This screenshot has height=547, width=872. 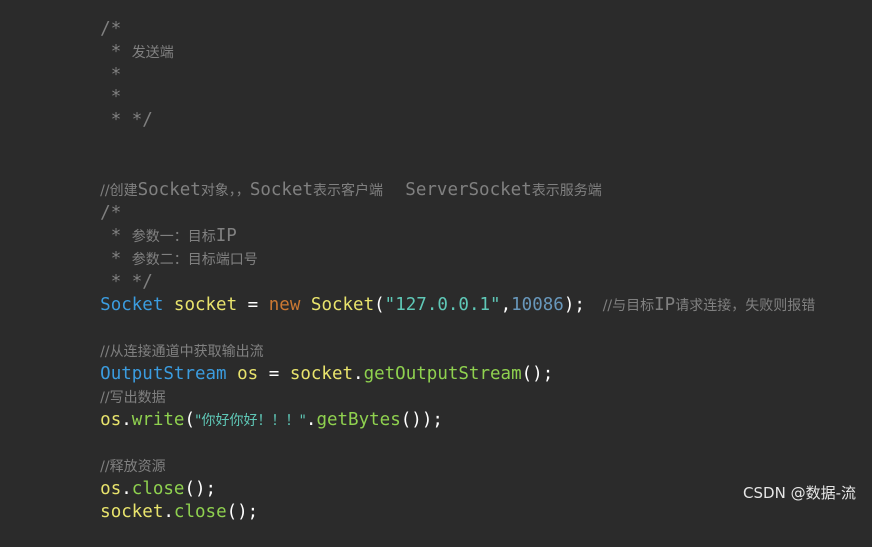 What do you see at coordinates (111, 453) in the screenshot?
I see `code-line: //释放资源` at bounding box center [111, 453].